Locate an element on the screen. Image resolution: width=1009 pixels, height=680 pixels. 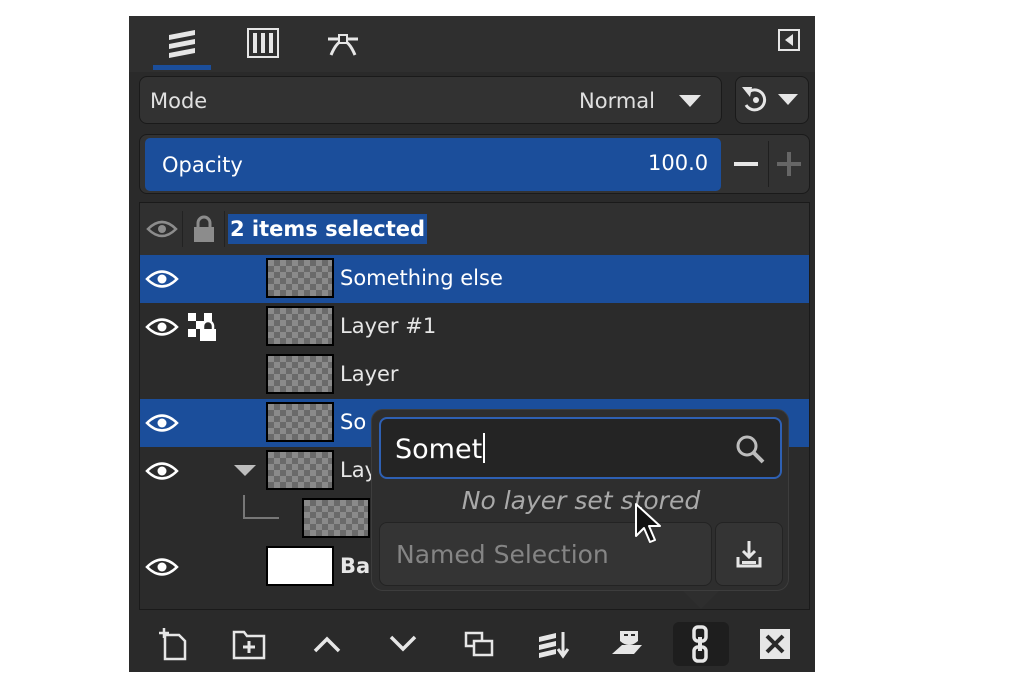
mode-value: Normal is located at coordinates (617, 101).